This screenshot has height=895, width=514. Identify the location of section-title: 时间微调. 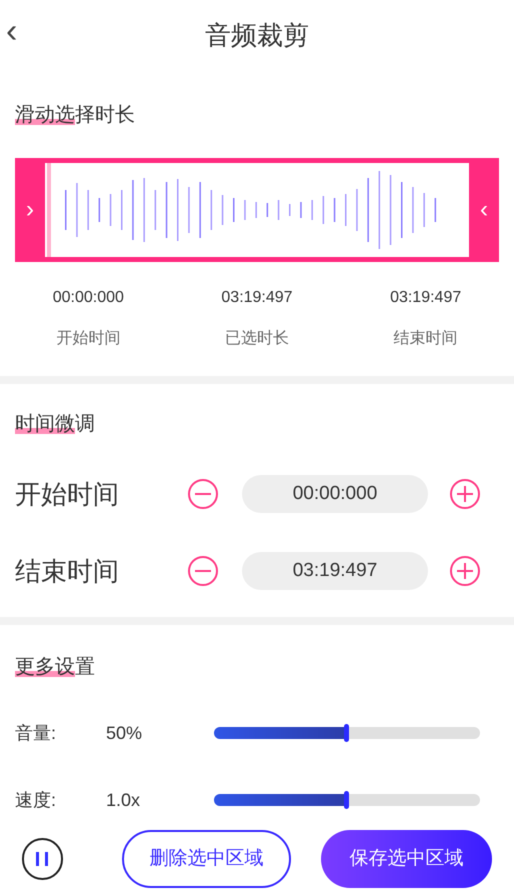
(55, 424).